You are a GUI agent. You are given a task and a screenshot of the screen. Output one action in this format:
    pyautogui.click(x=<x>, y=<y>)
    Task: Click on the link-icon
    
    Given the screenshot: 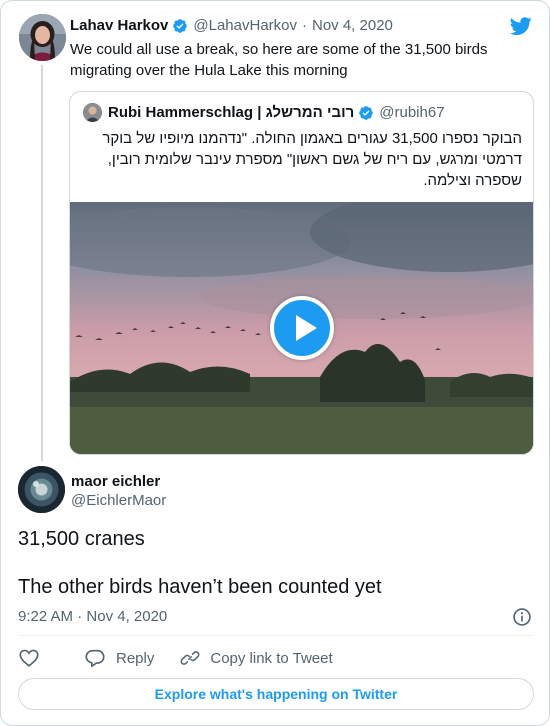 What is the action you would take?
    pyautogui.click(x=190, y=658)
    